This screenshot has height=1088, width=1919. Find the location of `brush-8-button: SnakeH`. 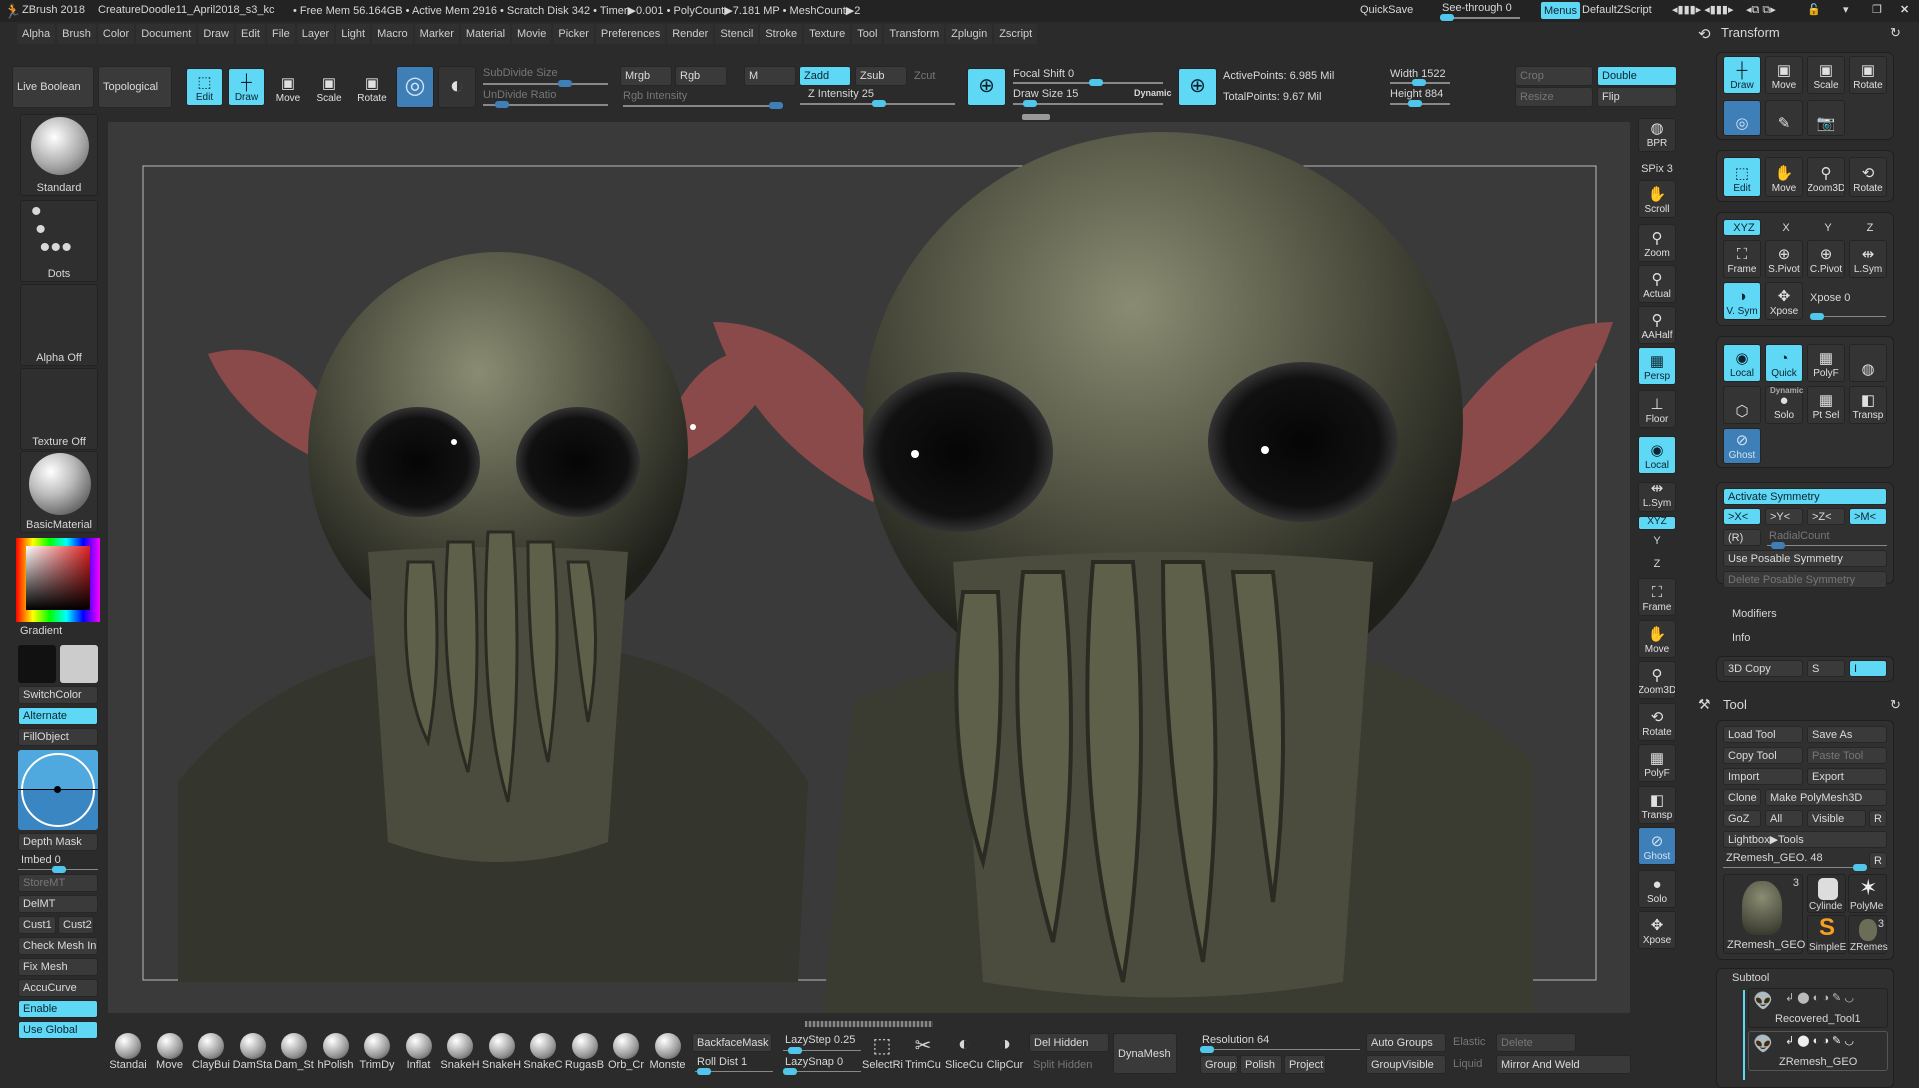

brush-8-button: SnakeH is located at coordinates (460, 1055).